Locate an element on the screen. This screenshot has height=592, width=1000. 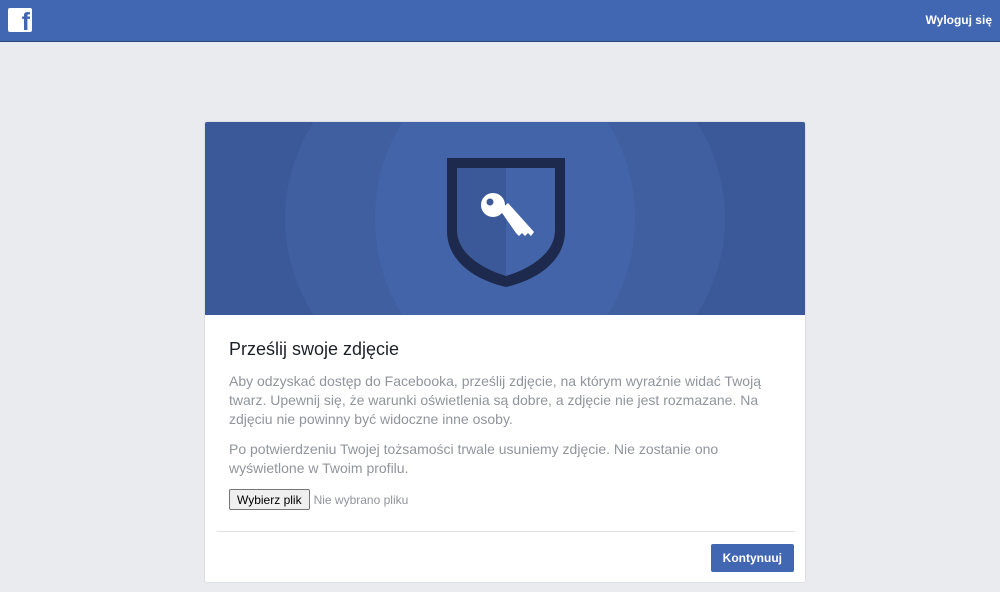
file-input-row: Wybierz plik Nie wybrano pliku is located at coordinates (506, 499).